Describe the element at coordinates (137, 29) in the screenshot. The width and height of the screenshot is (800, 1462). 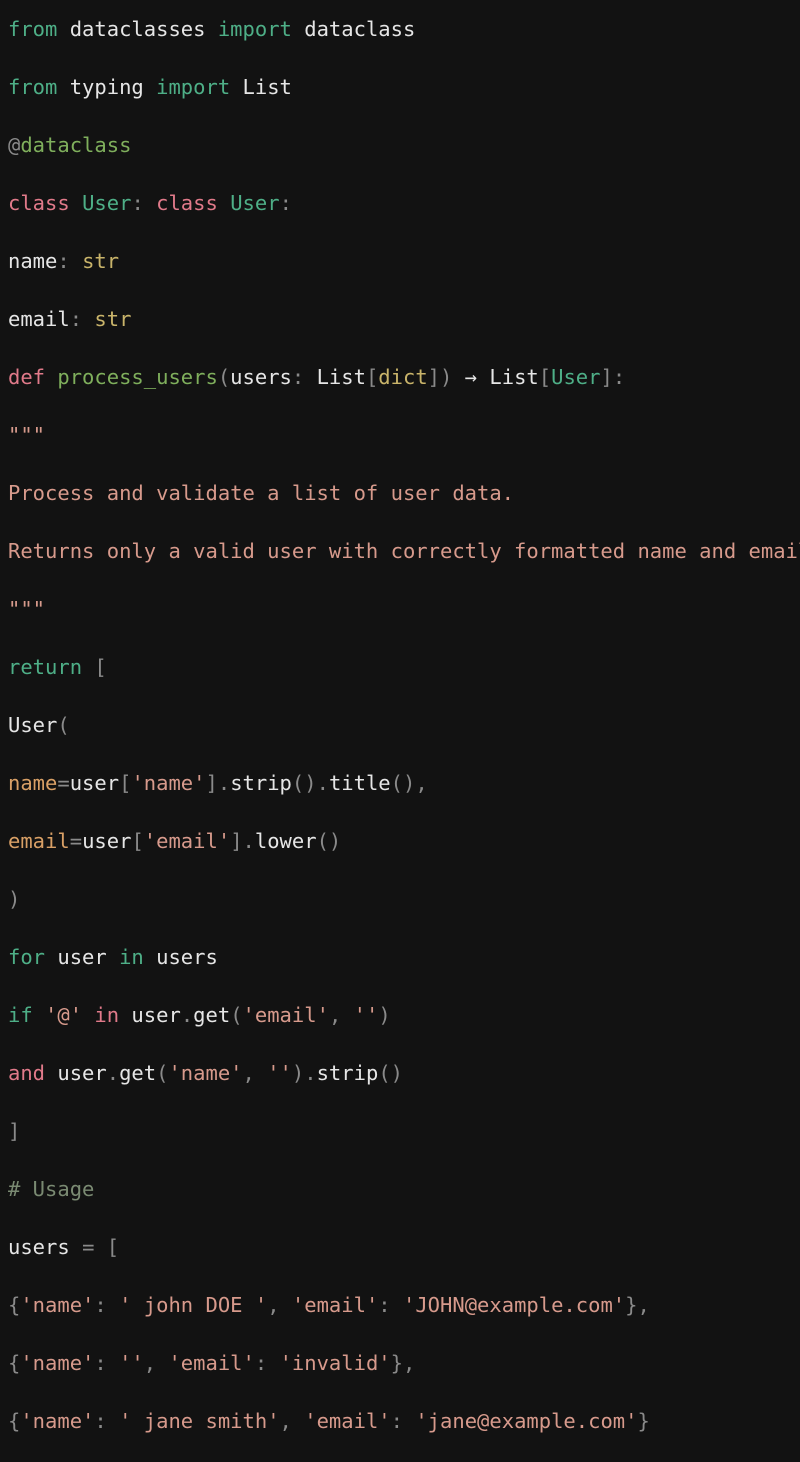
I see `code-token: dataclasses` at that location.